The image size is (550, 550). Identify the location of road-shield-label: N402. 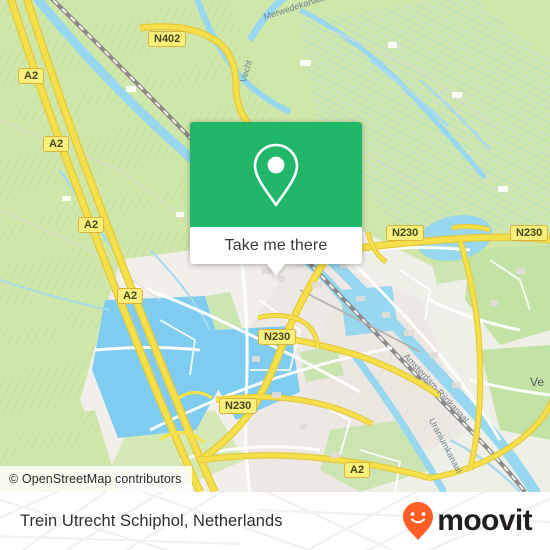
(167, 39).